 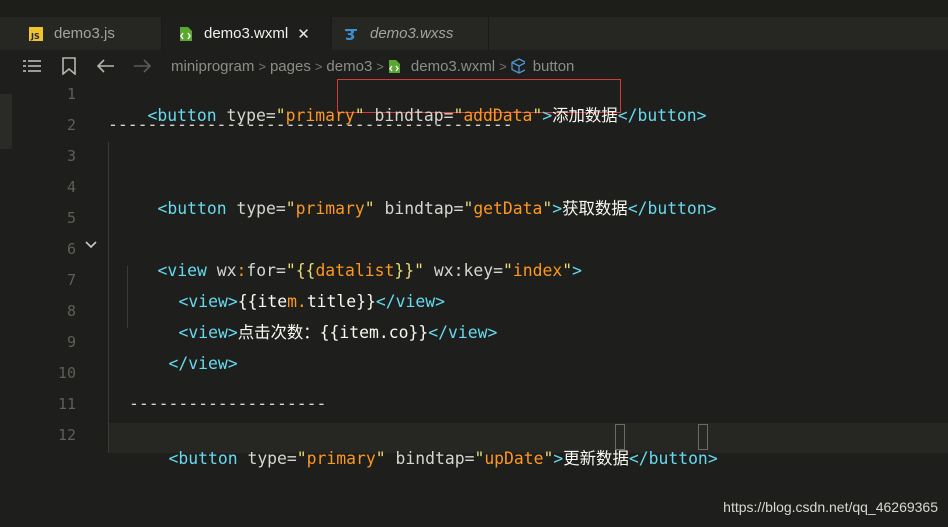 What do you see at coordinates (6, 121) in the screenshot?
I see `sidebar-edge` at bounding box center [6, 121].